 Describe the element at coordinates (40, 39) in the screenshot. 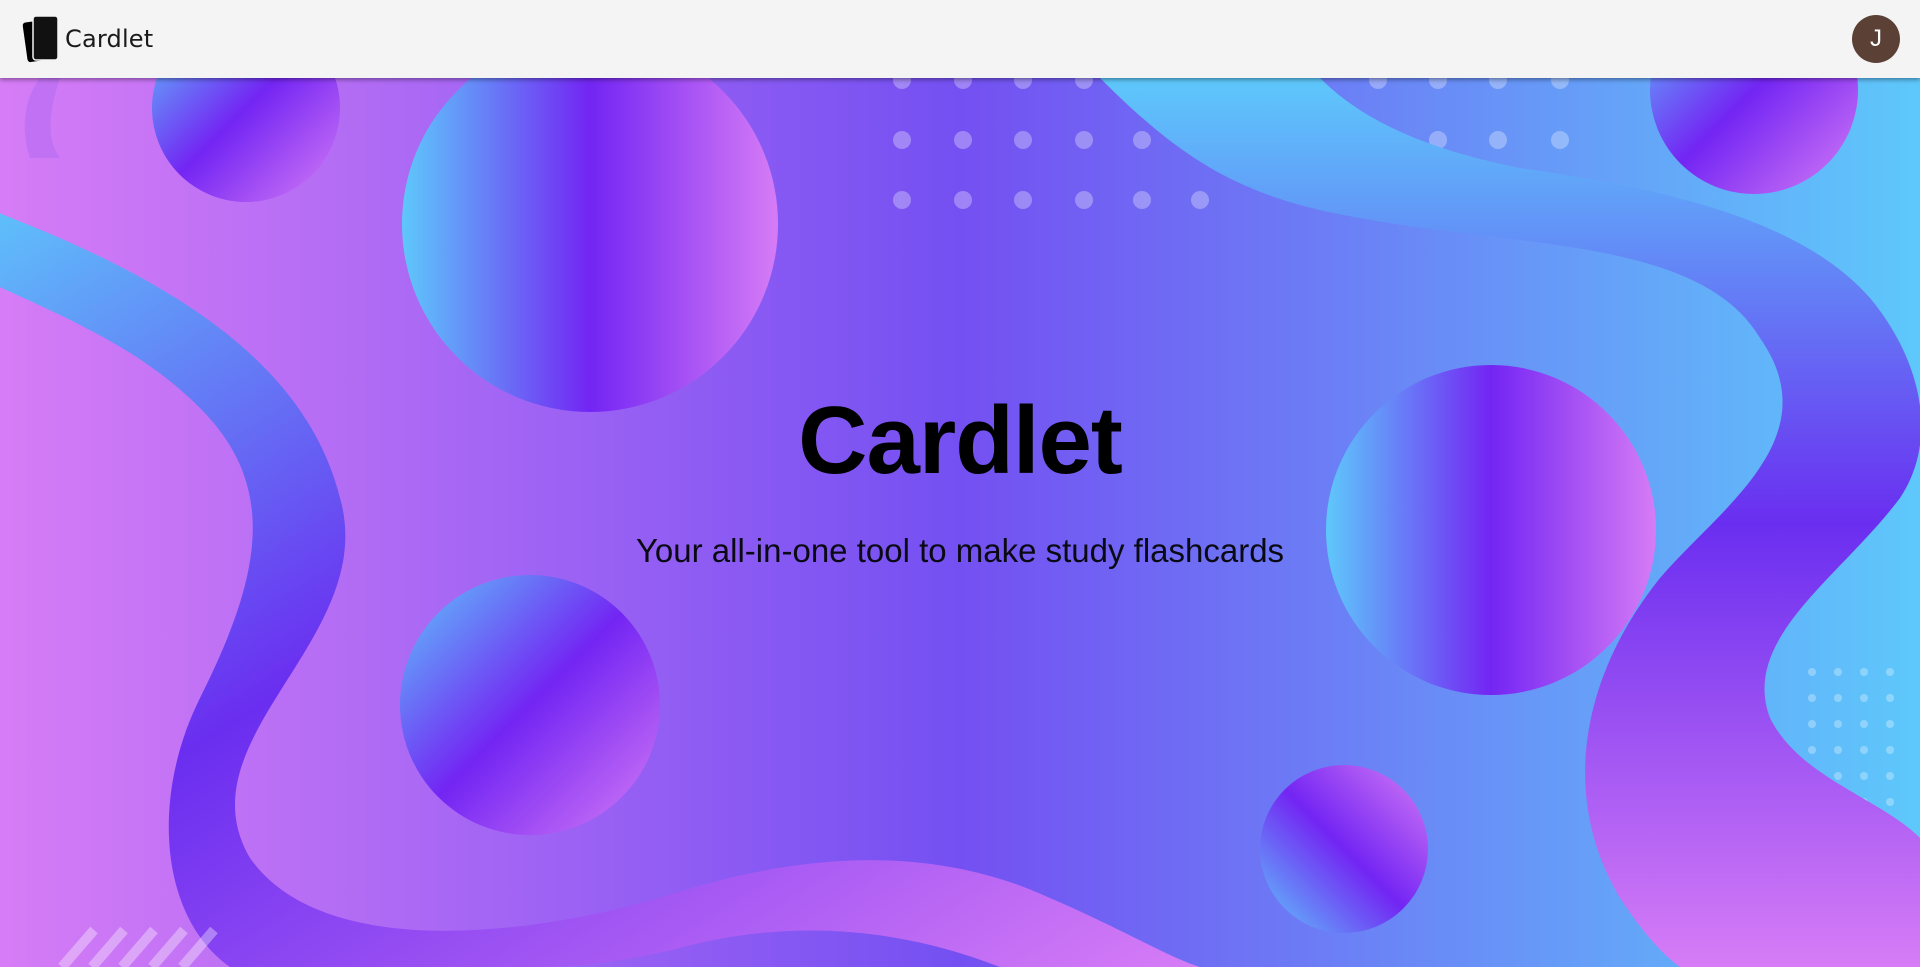

I see `cards-icon` at that location.